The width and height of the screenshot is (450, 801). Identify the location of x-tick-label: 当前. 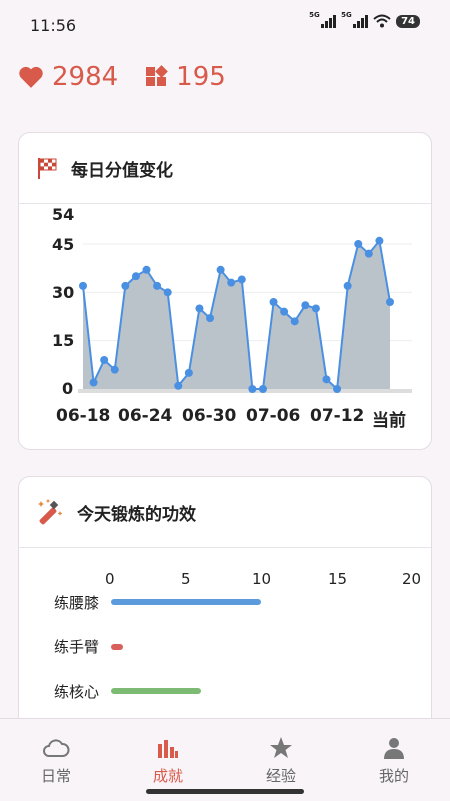
(389, 421).